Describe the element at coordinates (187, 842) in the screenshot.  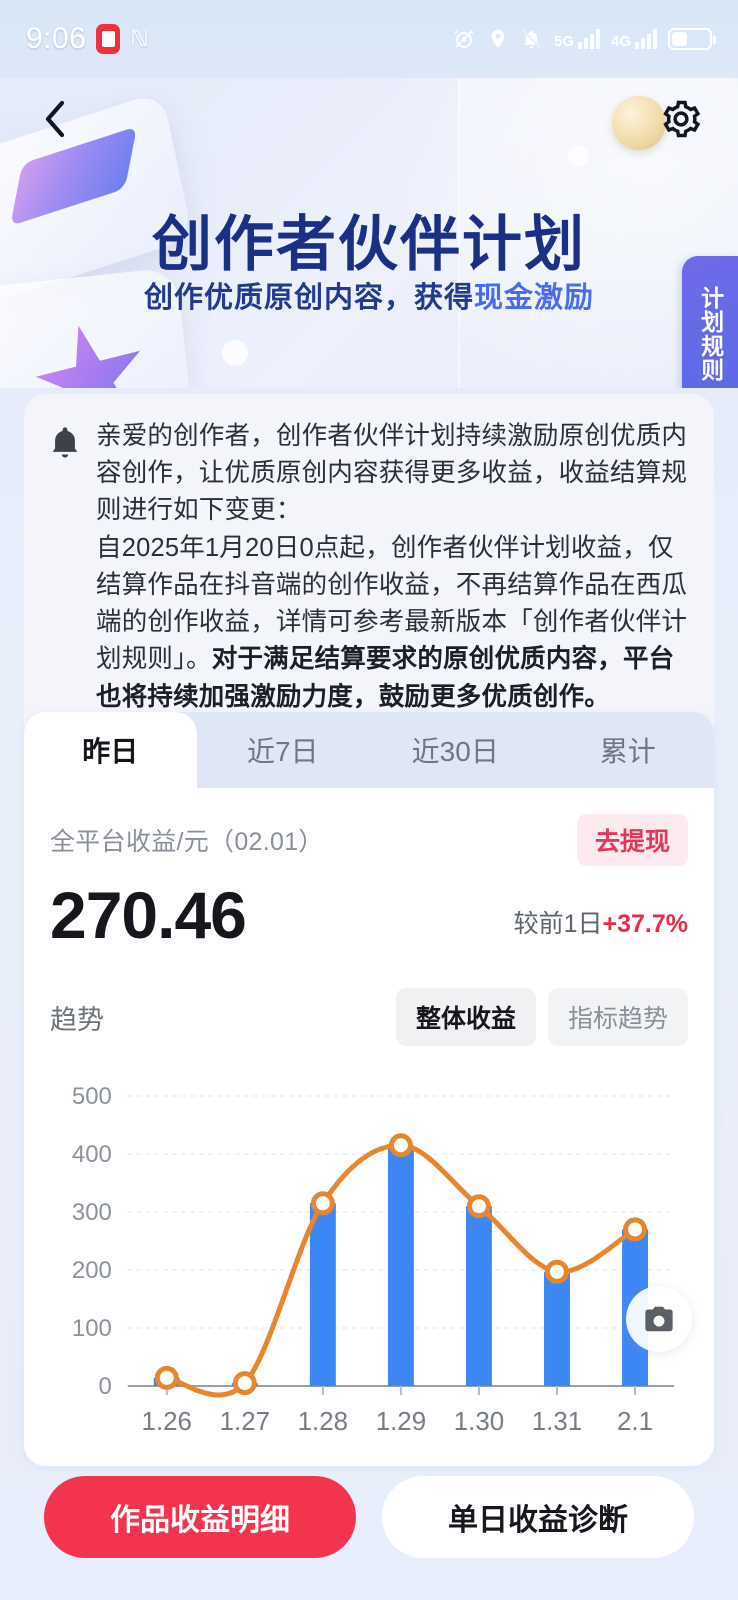
I see `earnings-label: 全平台收益/元（02.01）` at that location.